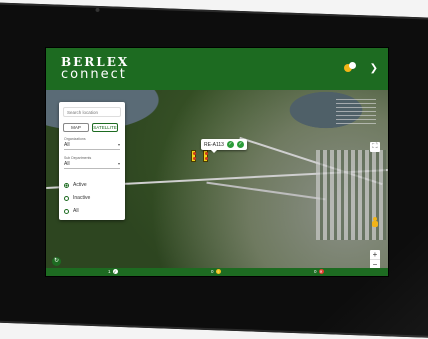  What do you see at coordinates (92, 165) in the screenshot?
I see `sub-departments-select: All ▾` at bounding box center [92, 165].